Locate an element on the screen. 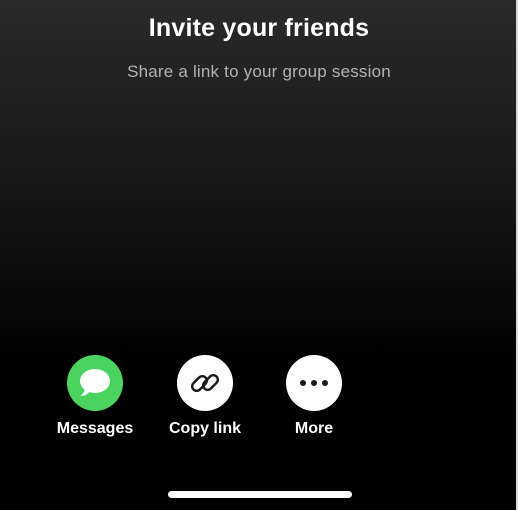  link-icon is located at coordinates (205, 383).